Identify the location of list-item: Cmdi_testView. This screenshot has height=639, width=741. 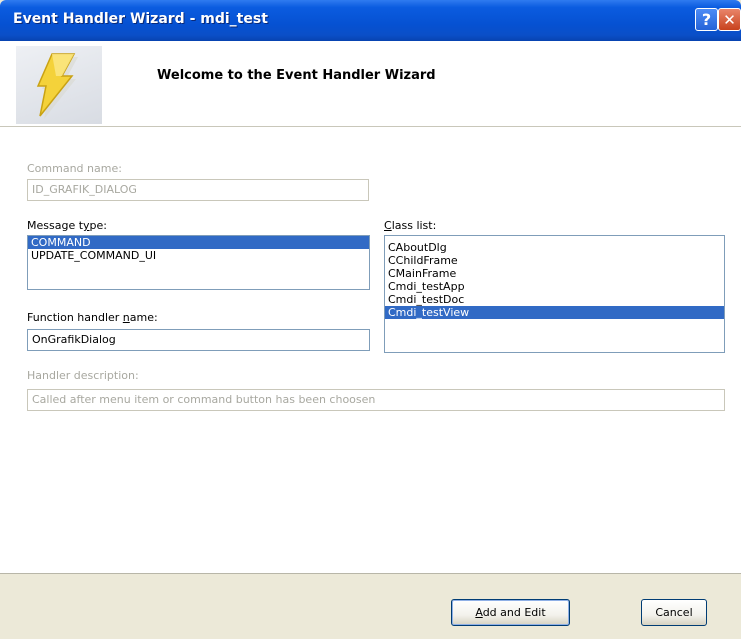
(554, 312).